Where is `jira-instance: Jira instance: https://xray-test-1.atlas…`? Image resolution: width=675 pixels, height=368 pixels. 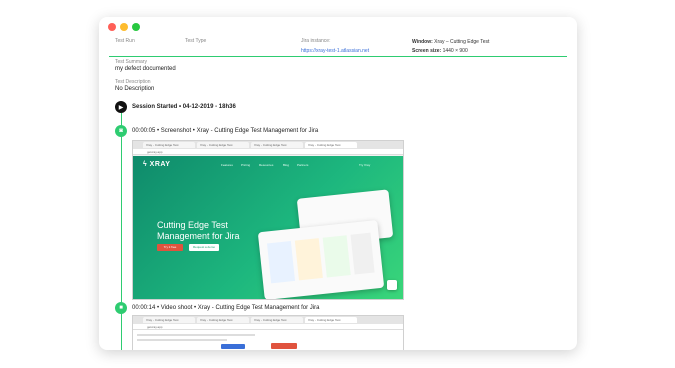 jira-instance: Jira instance: https://xray-test-1.atlas… is located at coordinates (335, 46).